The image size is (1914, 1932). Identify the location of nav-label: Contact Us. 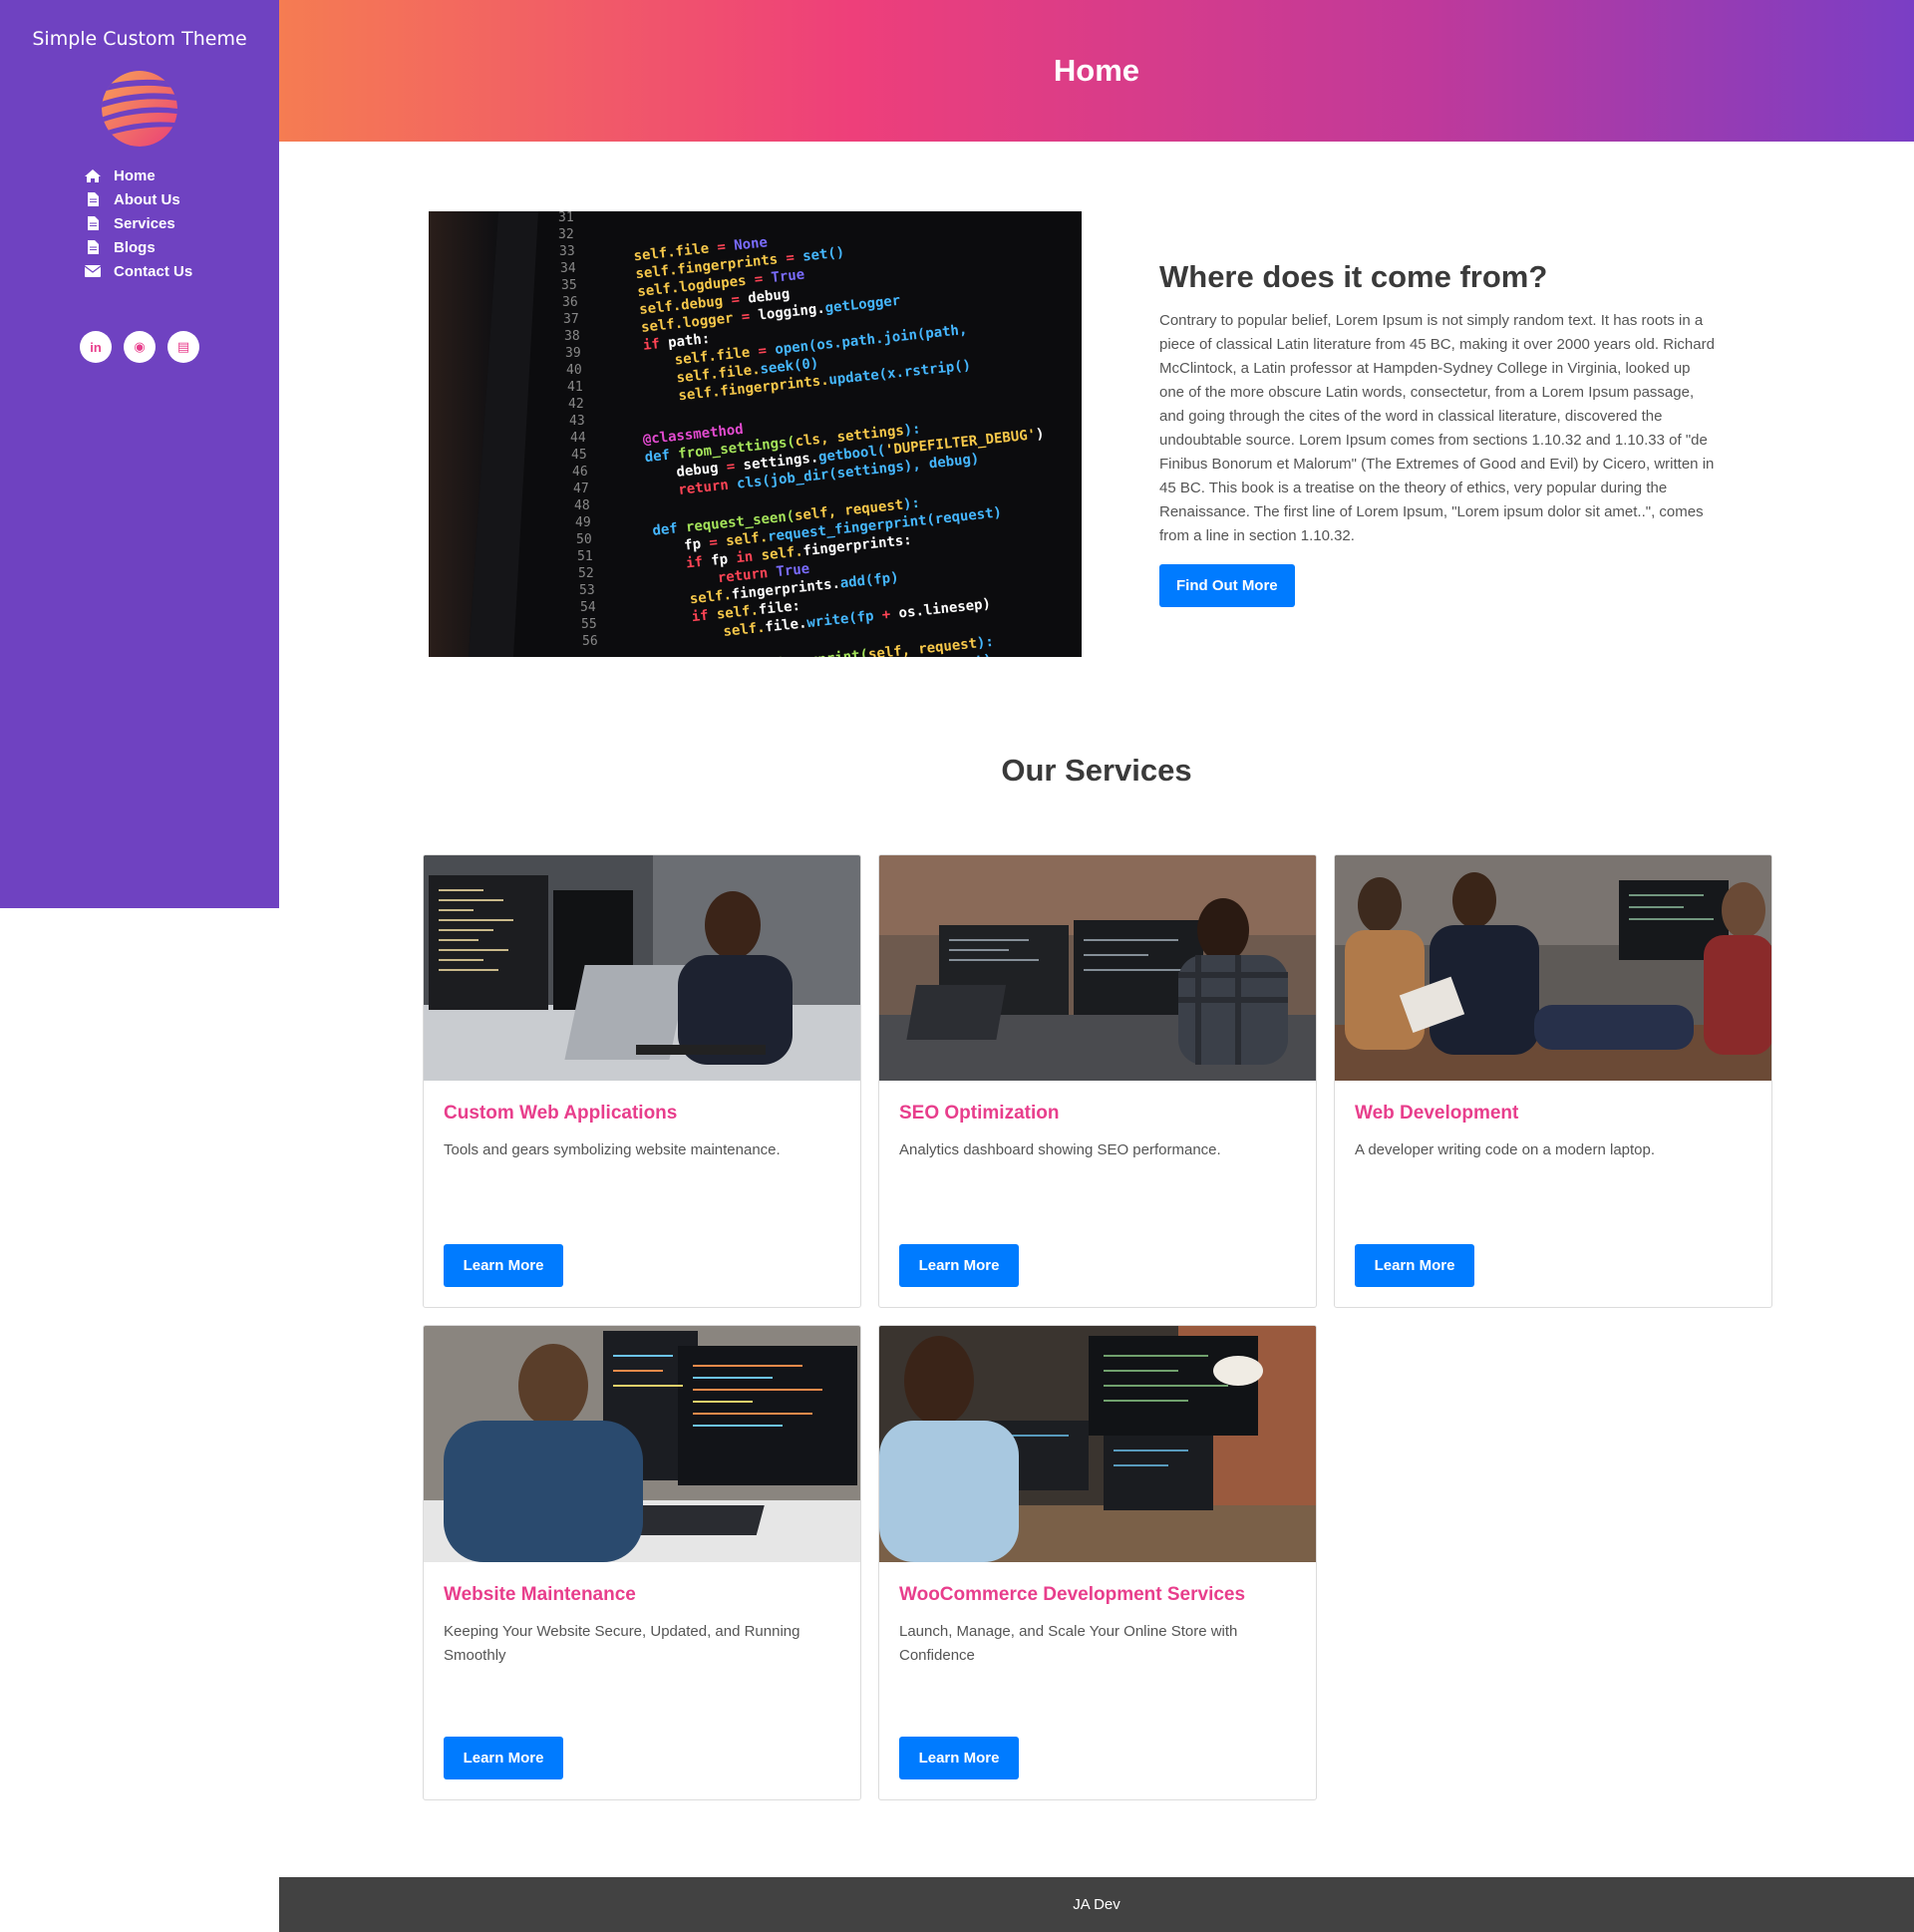
(153, 271).